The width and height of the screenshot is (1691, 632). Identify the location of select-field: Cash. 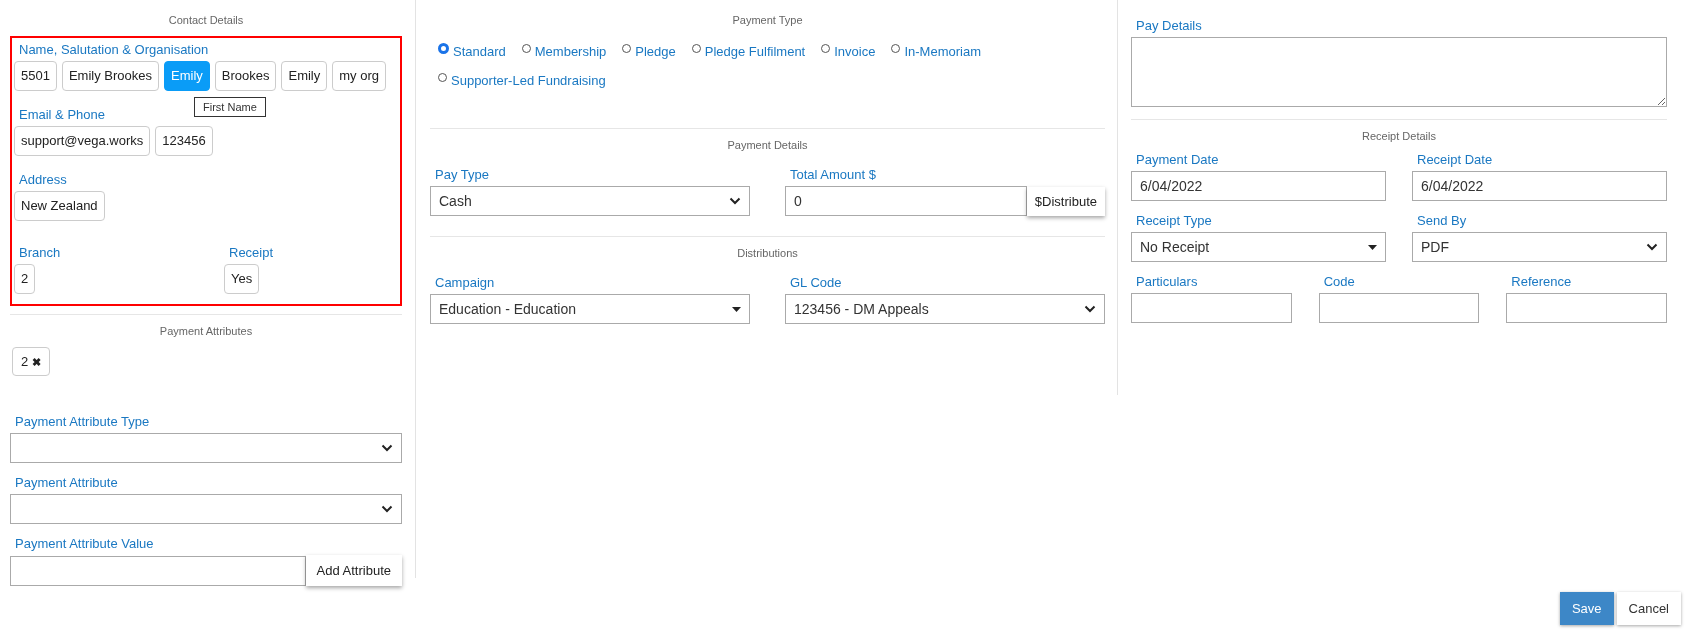
(590, 201).